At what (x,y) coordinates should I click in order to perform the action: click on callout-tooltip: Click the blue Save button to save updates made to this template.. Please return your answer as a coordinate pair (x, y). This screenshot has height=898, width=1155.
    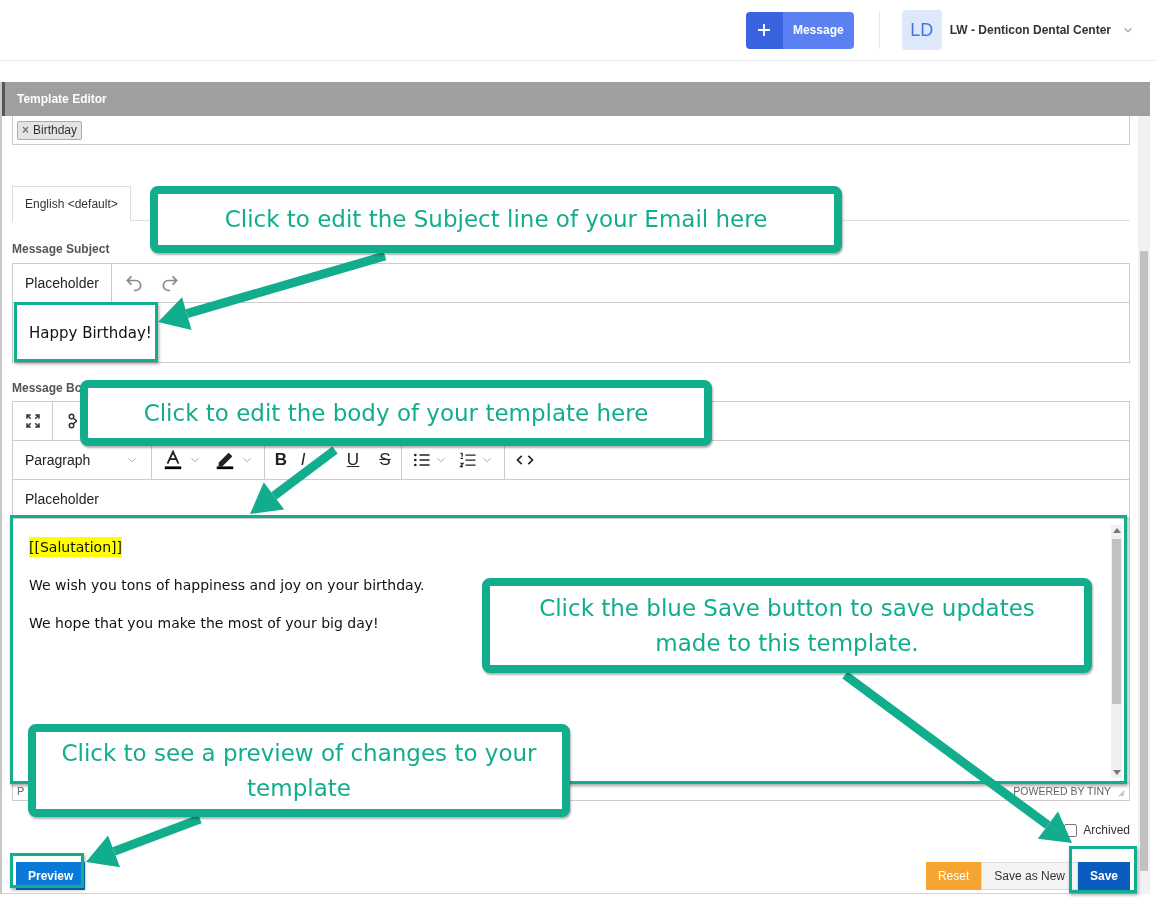
    Looking at the image, I should click on (787, 625).